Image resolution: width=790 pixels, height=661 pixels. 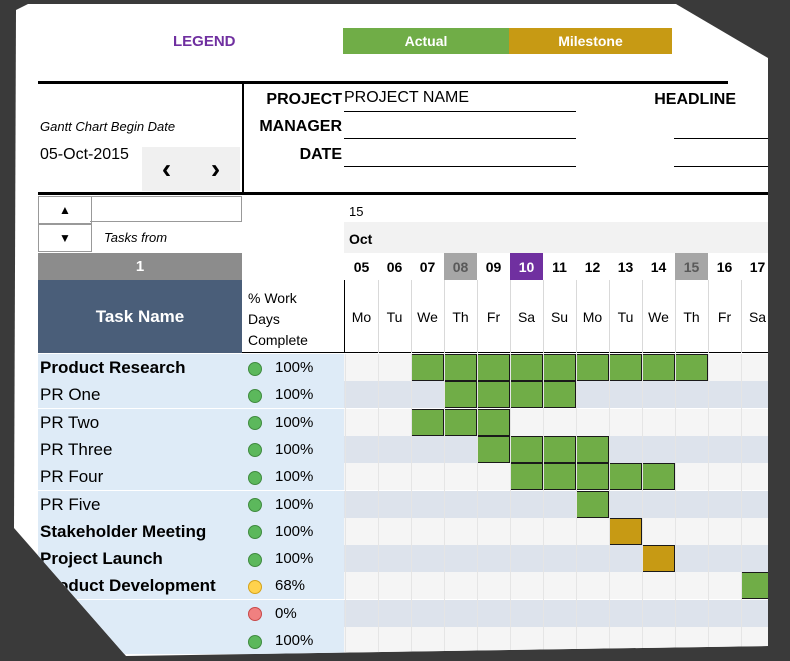 I want to click on day-number: 16, so click(x=724, y=266).